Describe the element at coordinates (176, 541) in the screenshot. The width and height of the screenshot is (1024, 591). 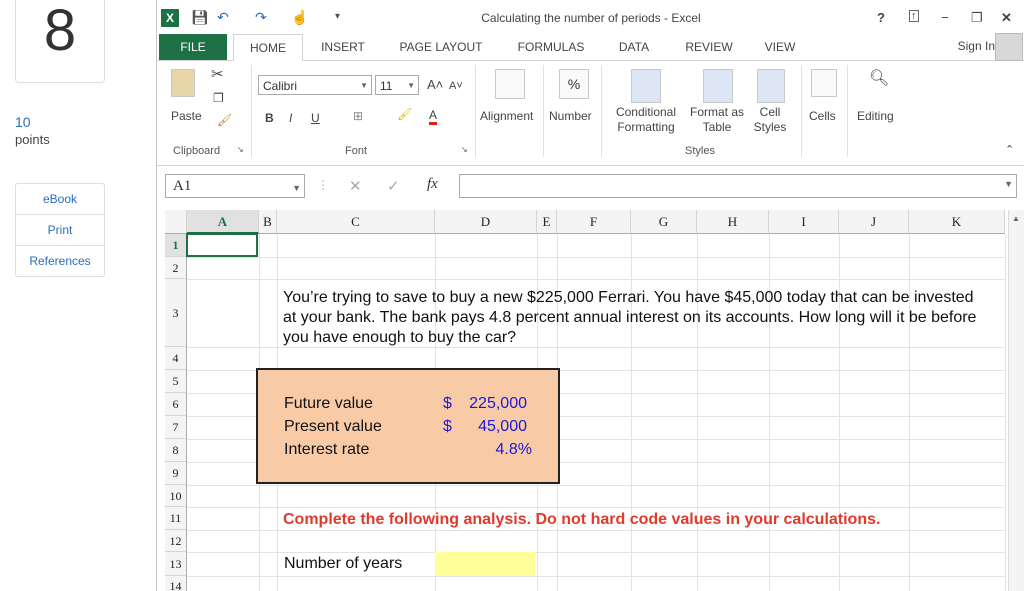
I see `row-header-12: 12` at that location.